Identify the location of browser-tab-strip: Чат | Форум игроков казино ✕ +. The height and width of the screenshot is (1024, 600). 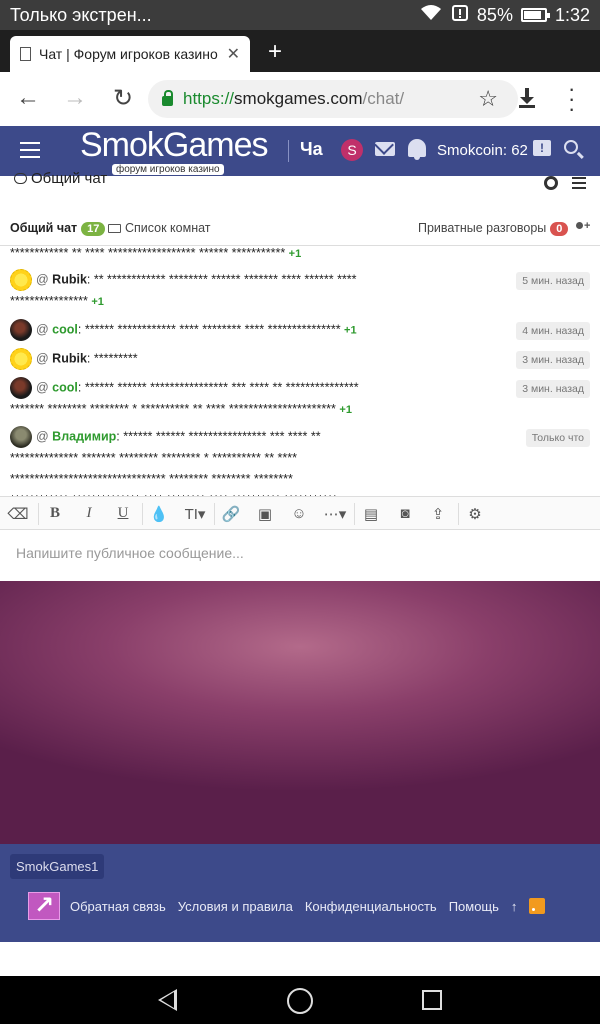
(300, 51).